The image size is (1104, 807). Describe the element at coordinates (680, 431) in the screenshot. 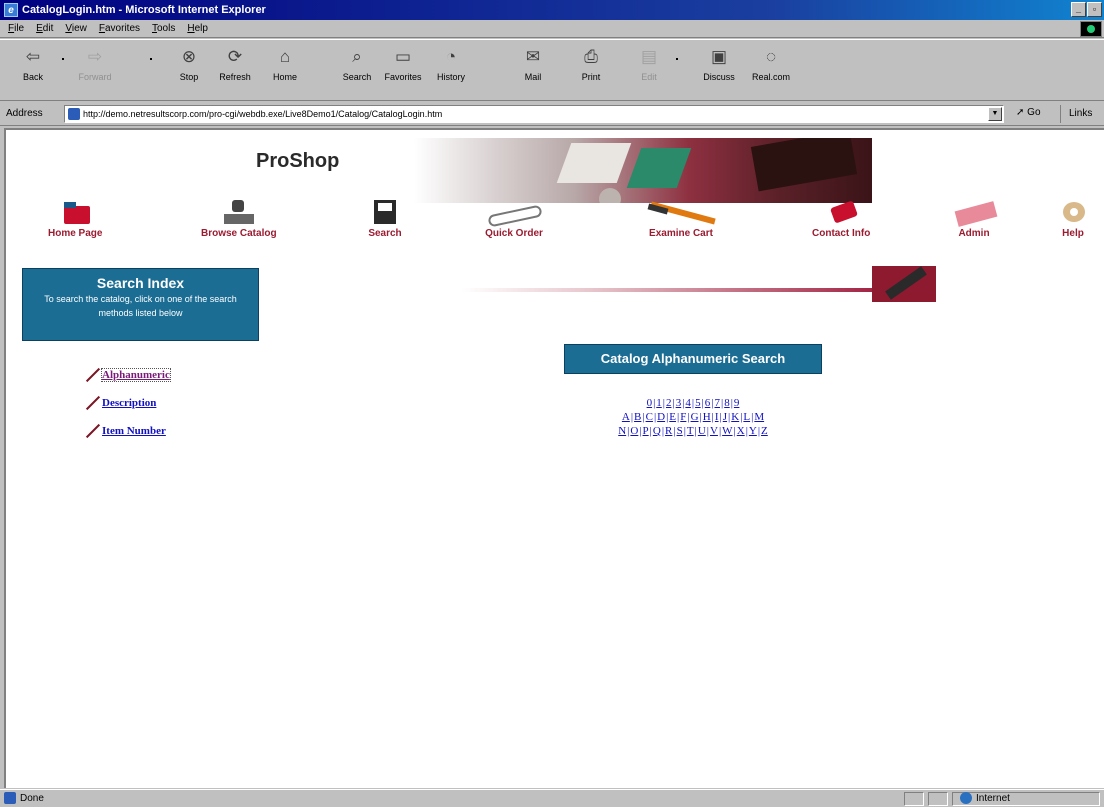

I see `alpha-link-s: S` at that location.